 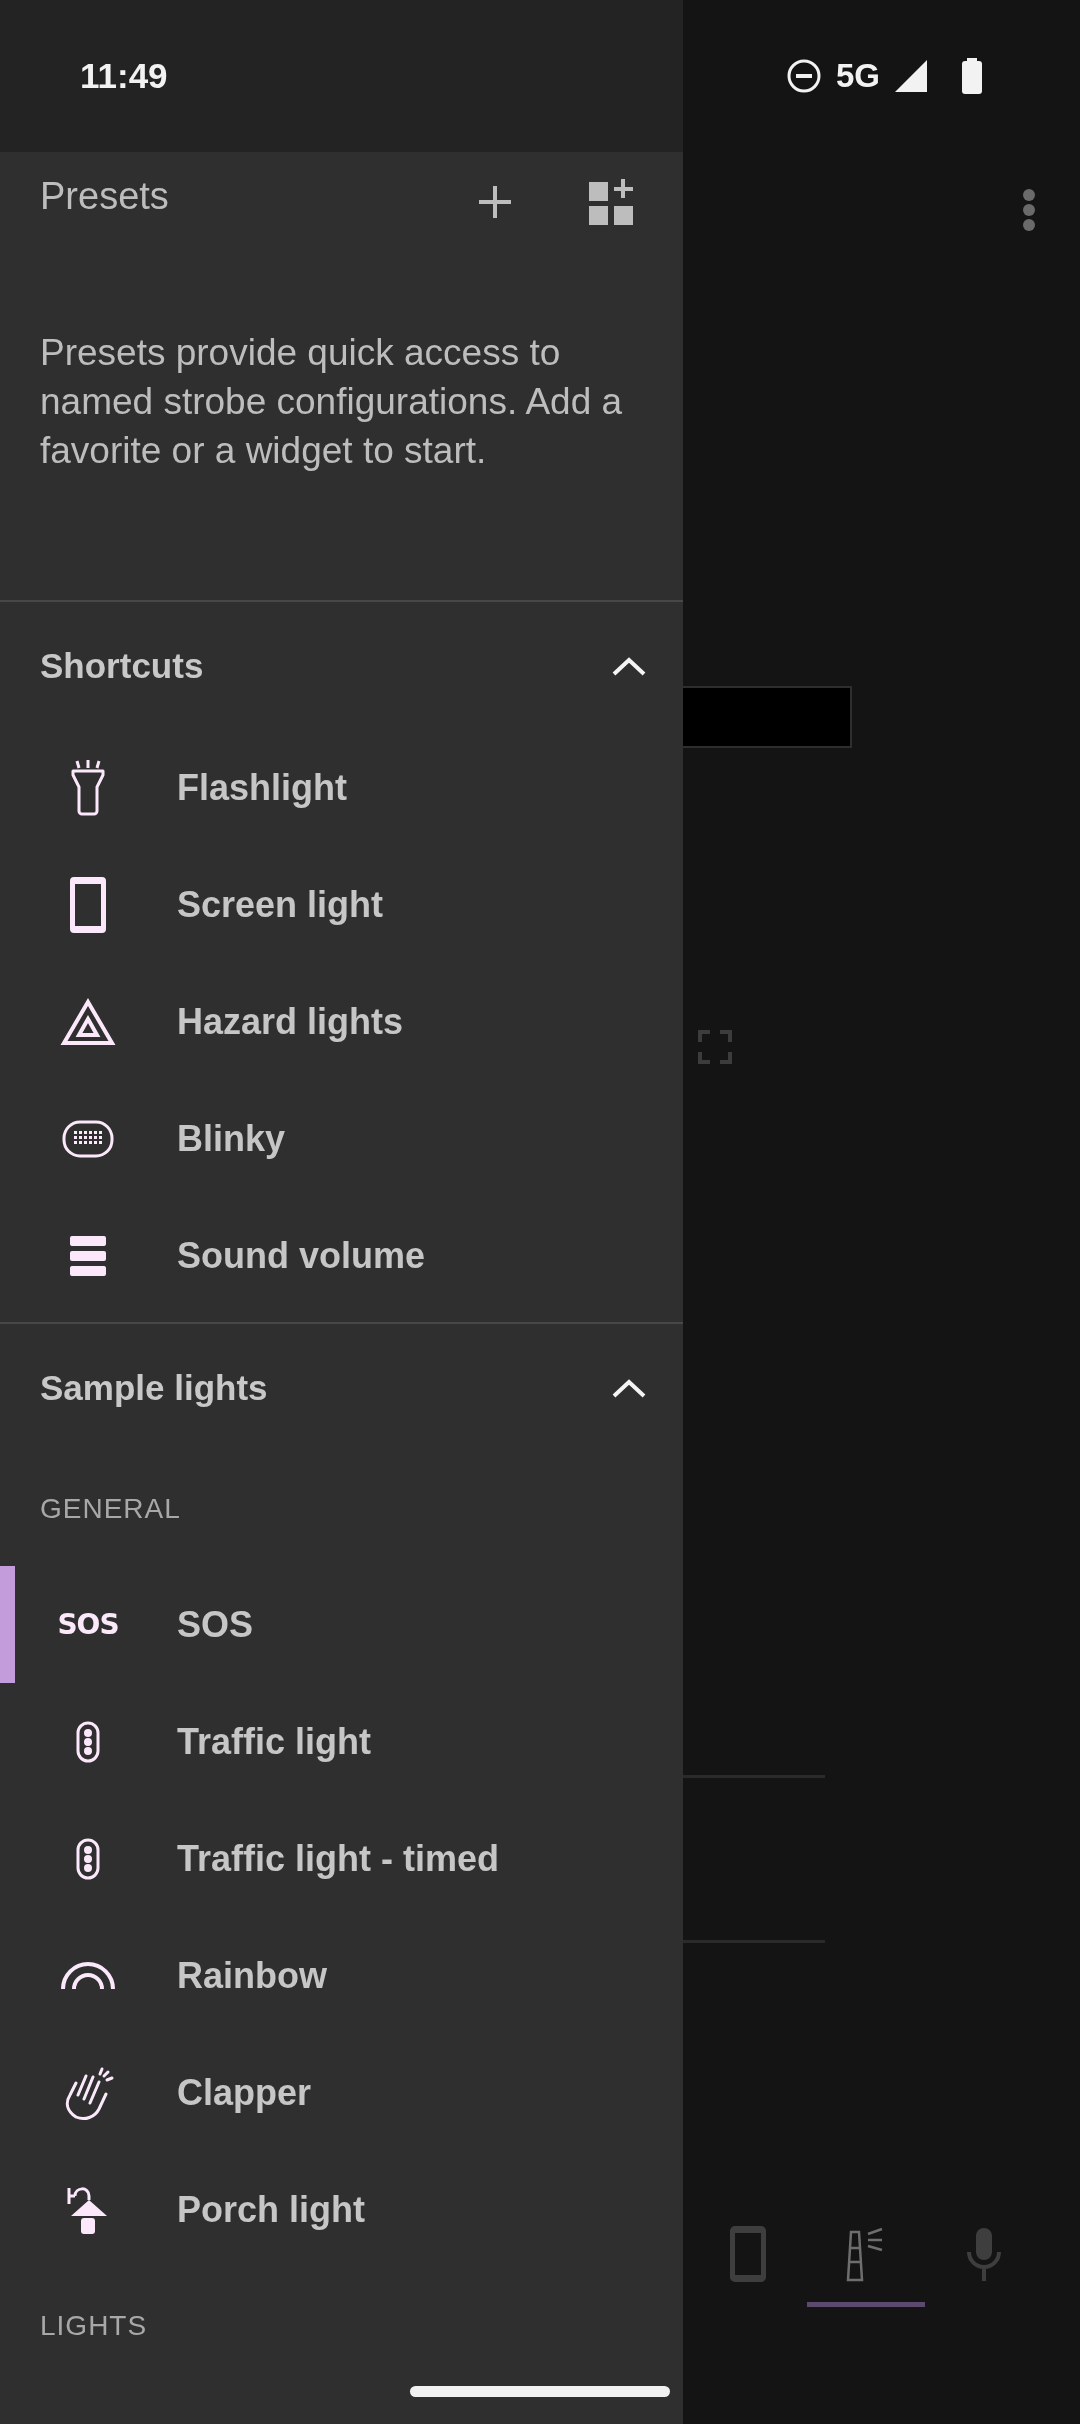 I want to click on drawer-item: Sound volume, so click(x=341, y=1255).